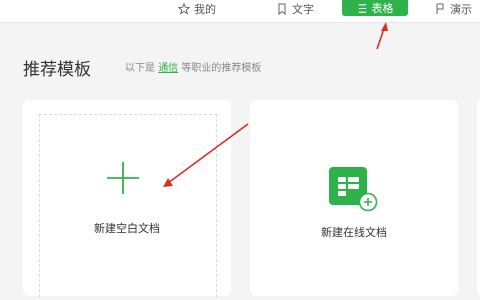  I want to click on tab-sheet: 表格, so click(375, 8).